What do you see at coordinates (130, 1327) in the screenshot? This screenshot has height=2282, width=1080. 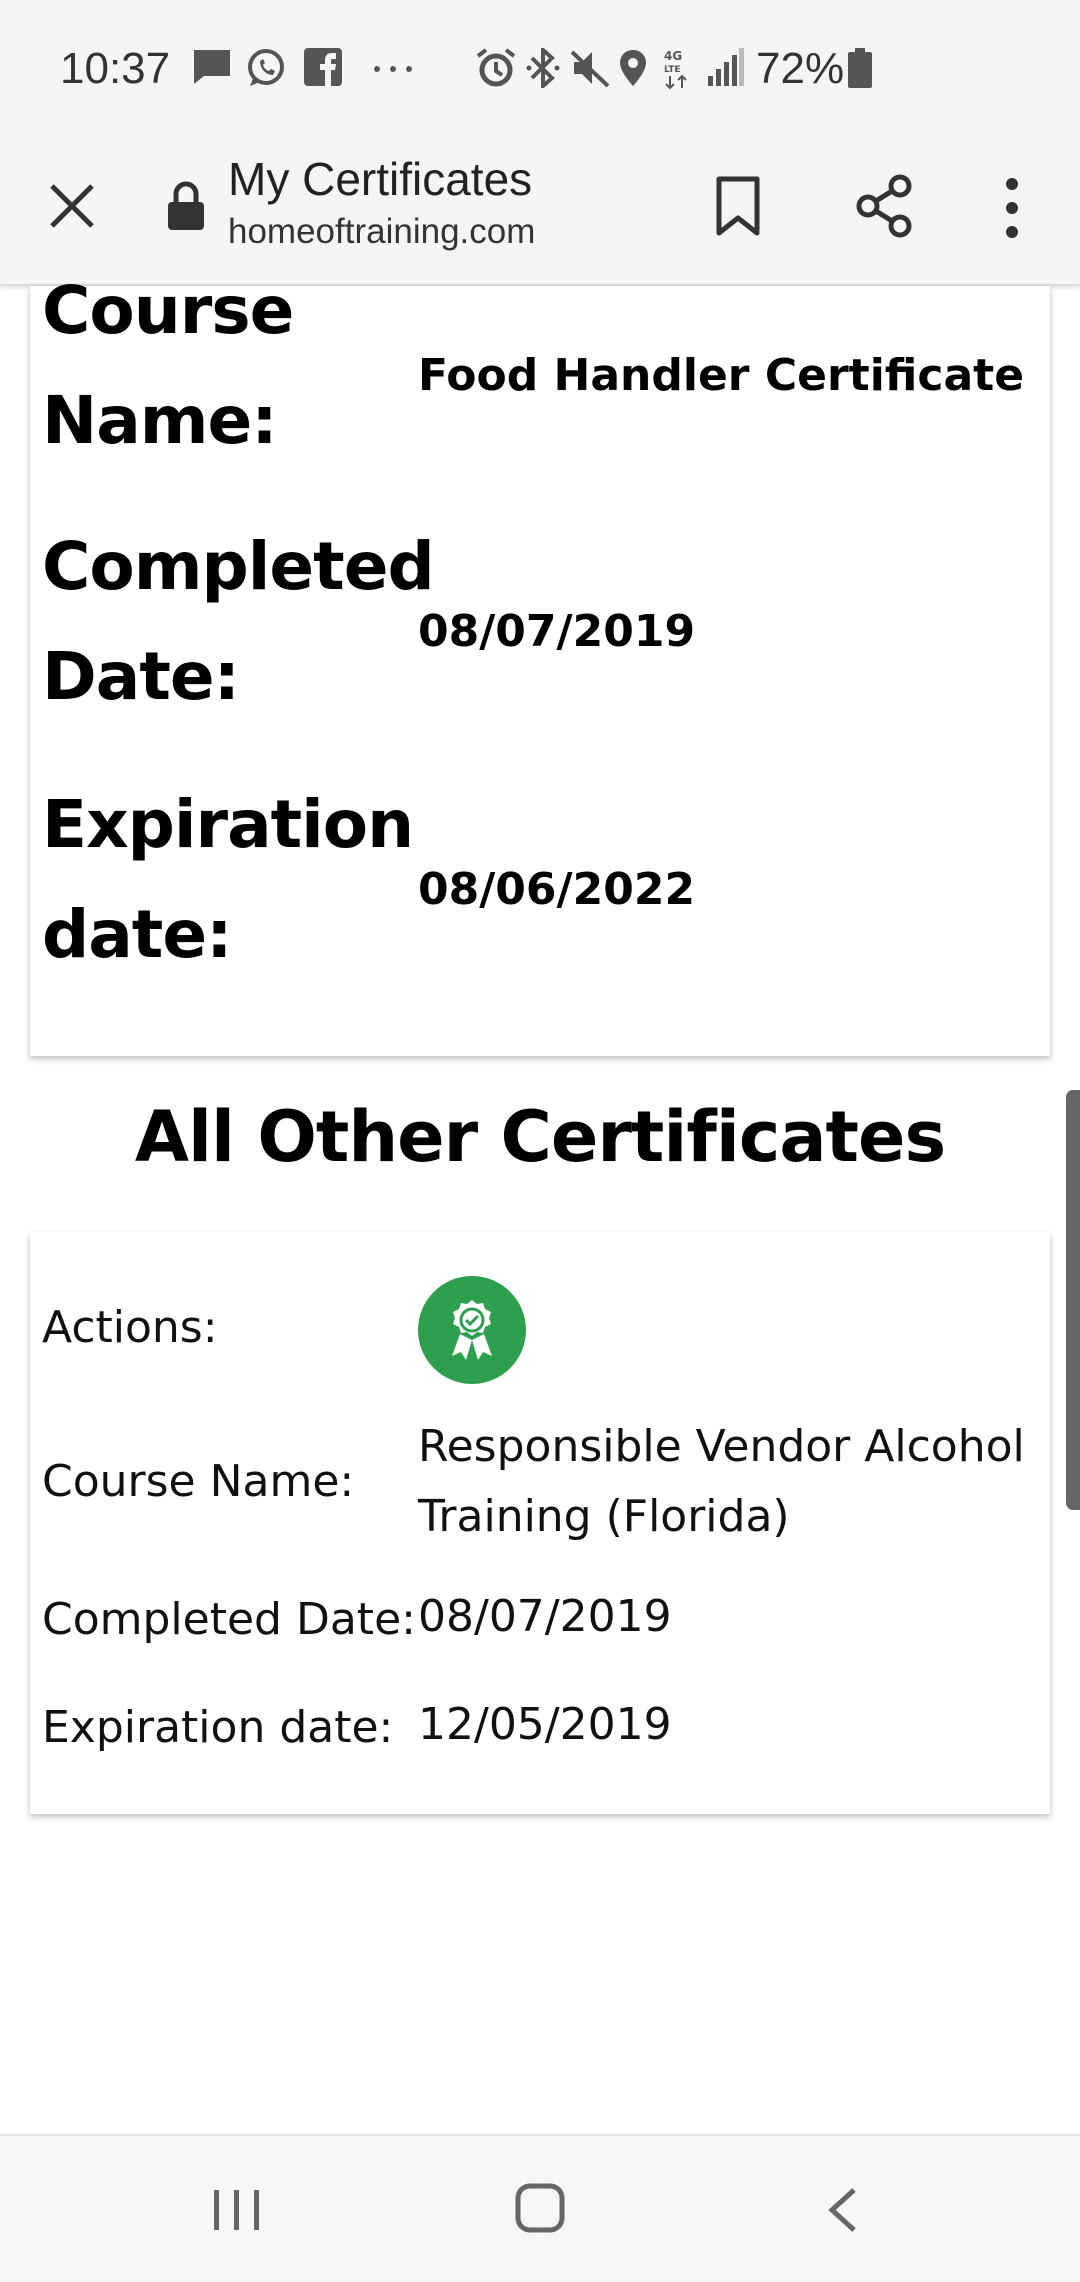 I see `actions-label: Actions:` at bounding box center [130, 1327].